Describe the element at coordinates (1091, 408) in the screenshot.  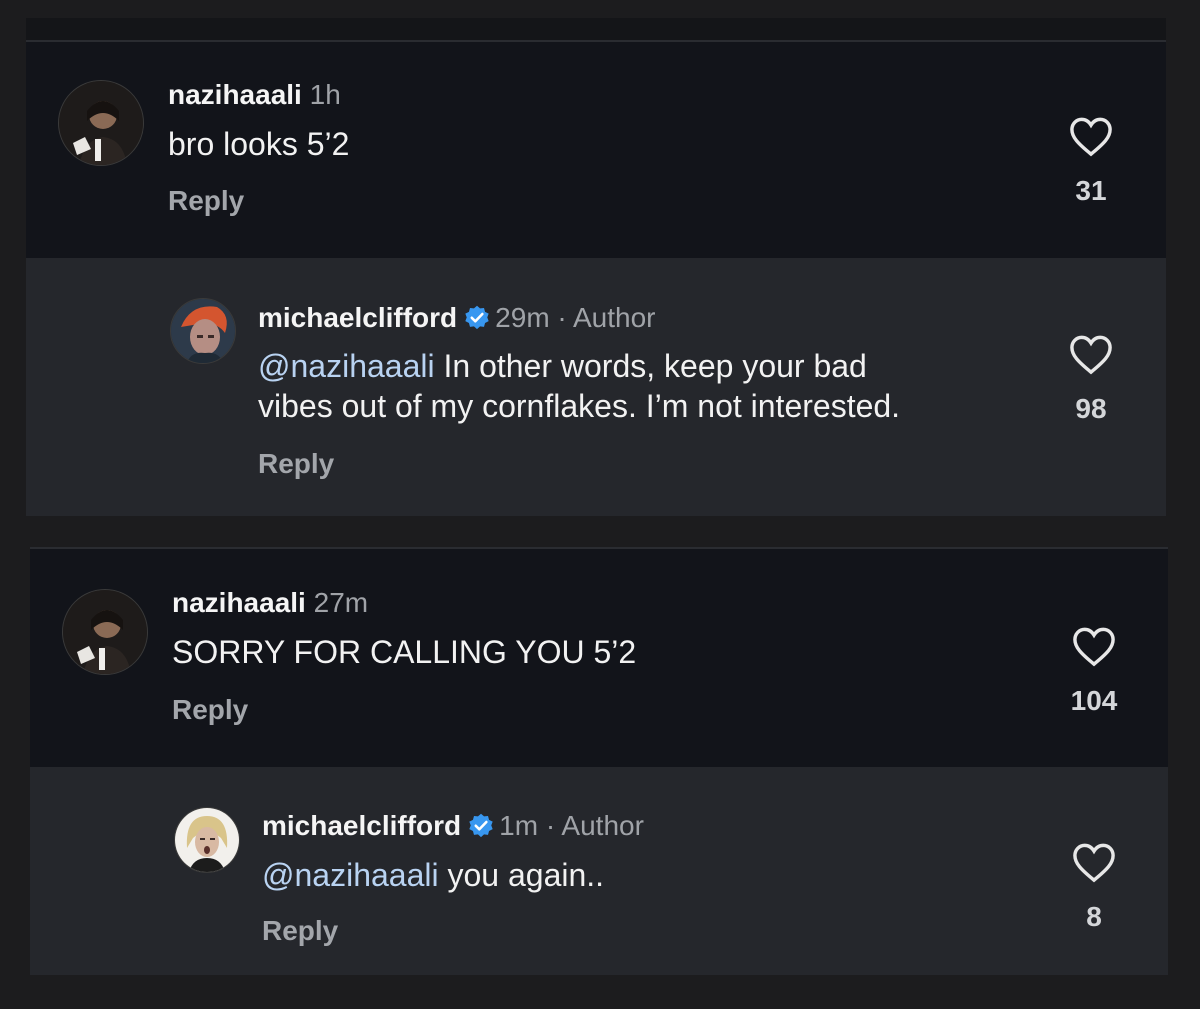
I see `like-count: 98` at that location.